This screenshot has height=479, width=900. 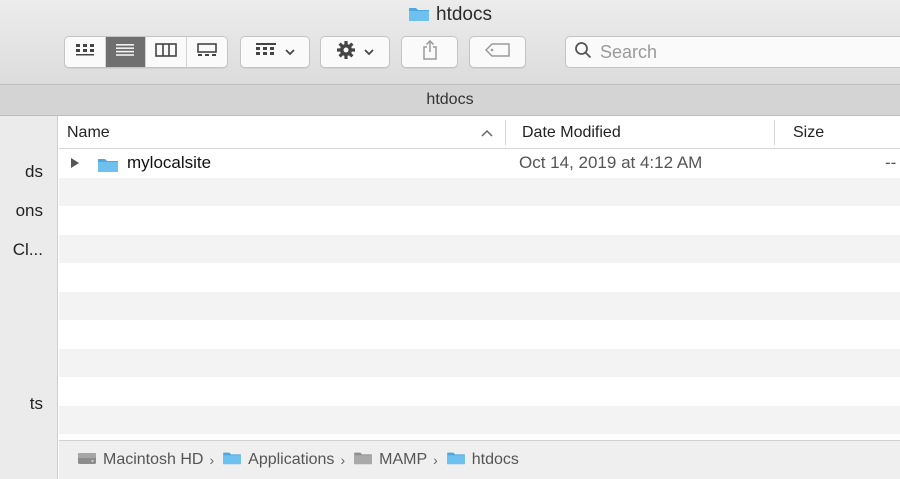 I want to click on column-header: Name Date Modified Size, so click(x=479, y=132).